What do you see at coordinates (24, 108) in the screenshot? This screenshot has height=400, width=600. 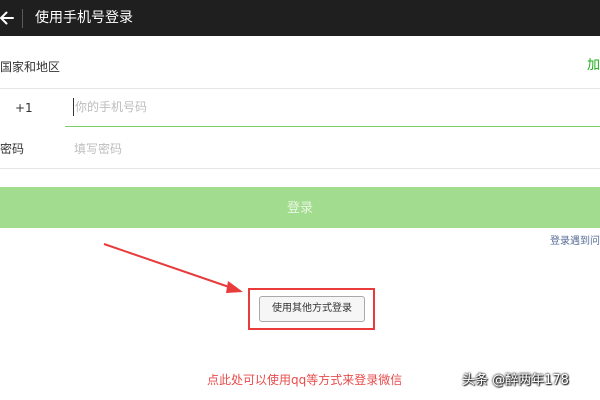 I see `country-code: +1` at bounding box center [24, 108].